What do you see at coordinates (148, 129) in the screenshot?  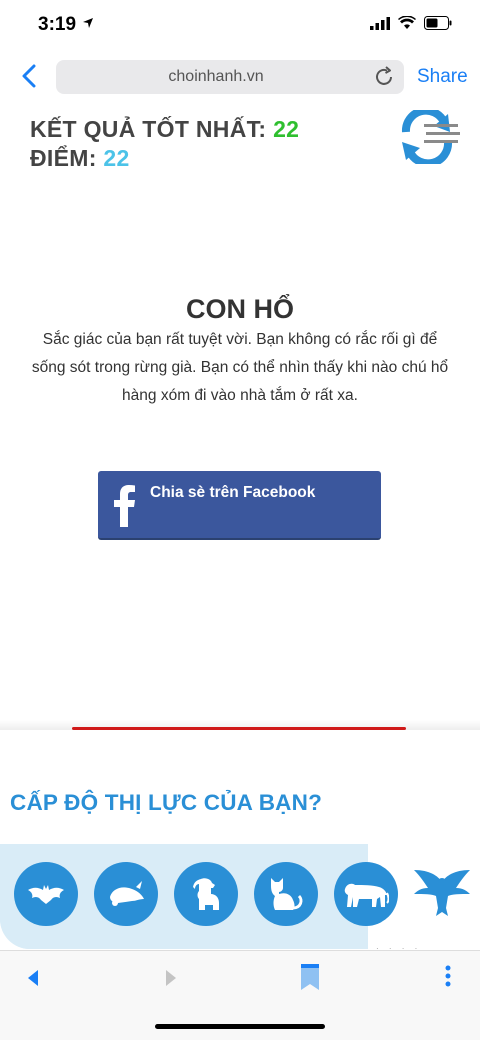 I see `best-score-label: KẾT QUẢ TỐT NHẤT:` at bounding box center [148, 129].